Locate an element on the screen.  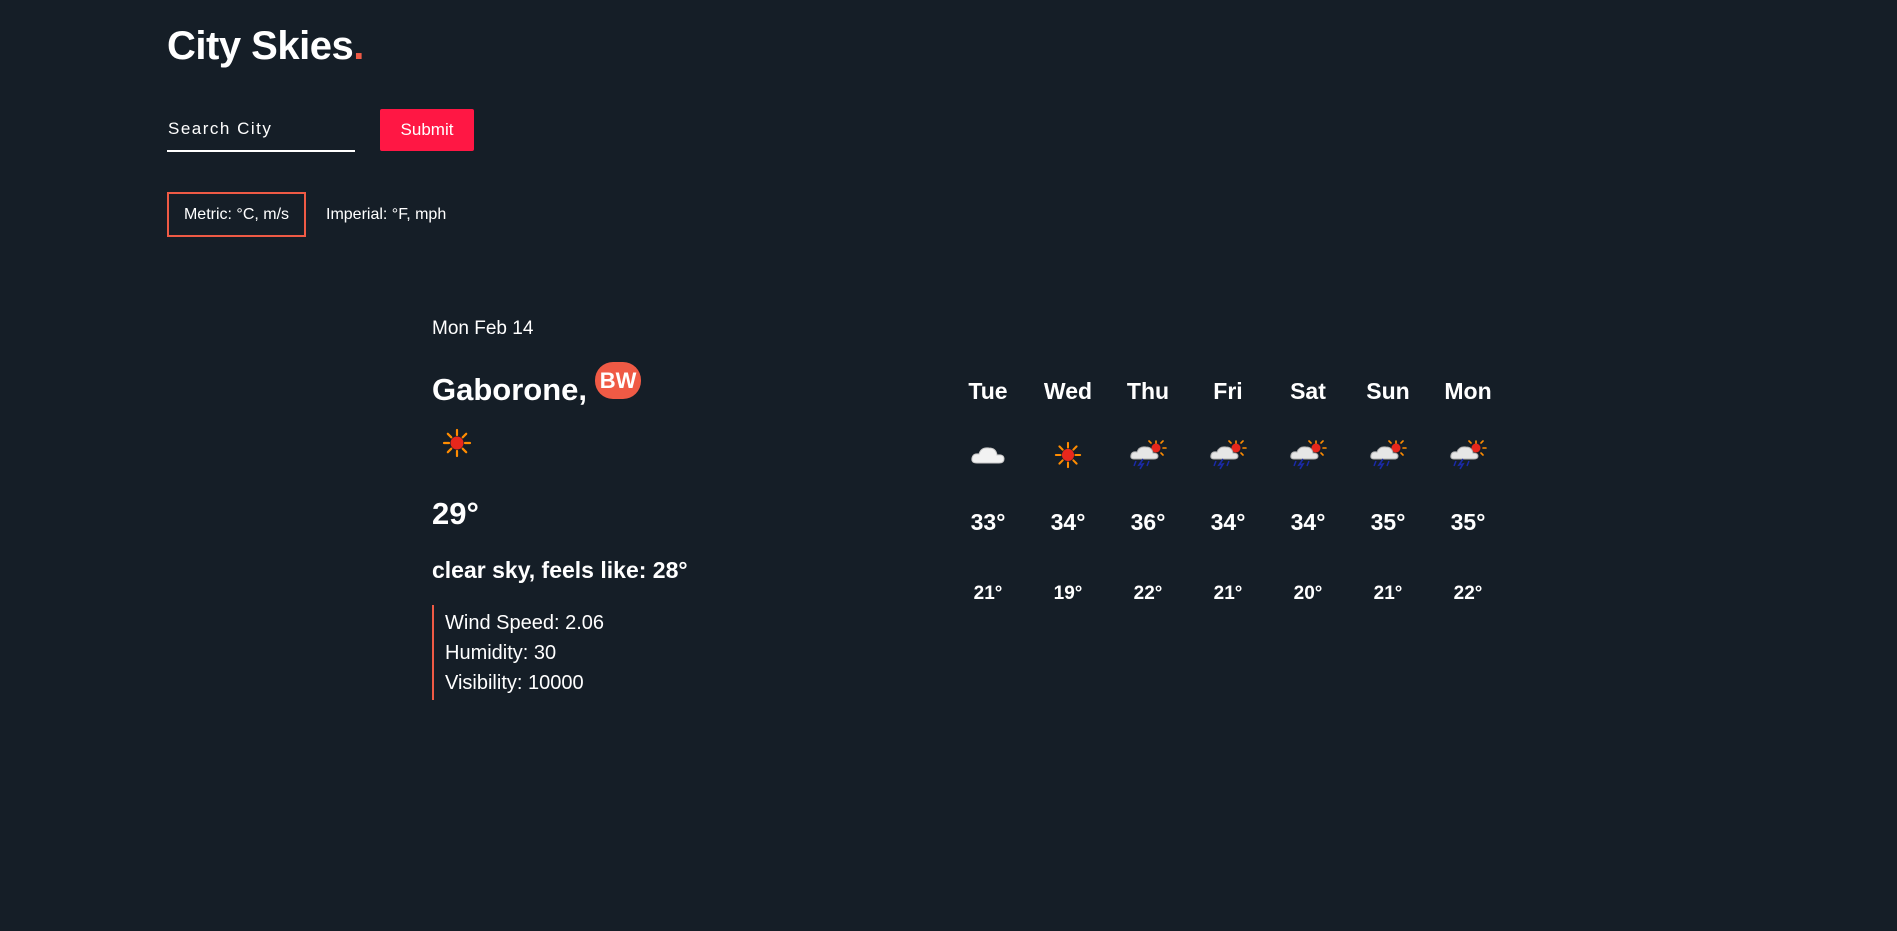
forecast-day: Mon 35° 22° is located at coordinates (1468, 490).